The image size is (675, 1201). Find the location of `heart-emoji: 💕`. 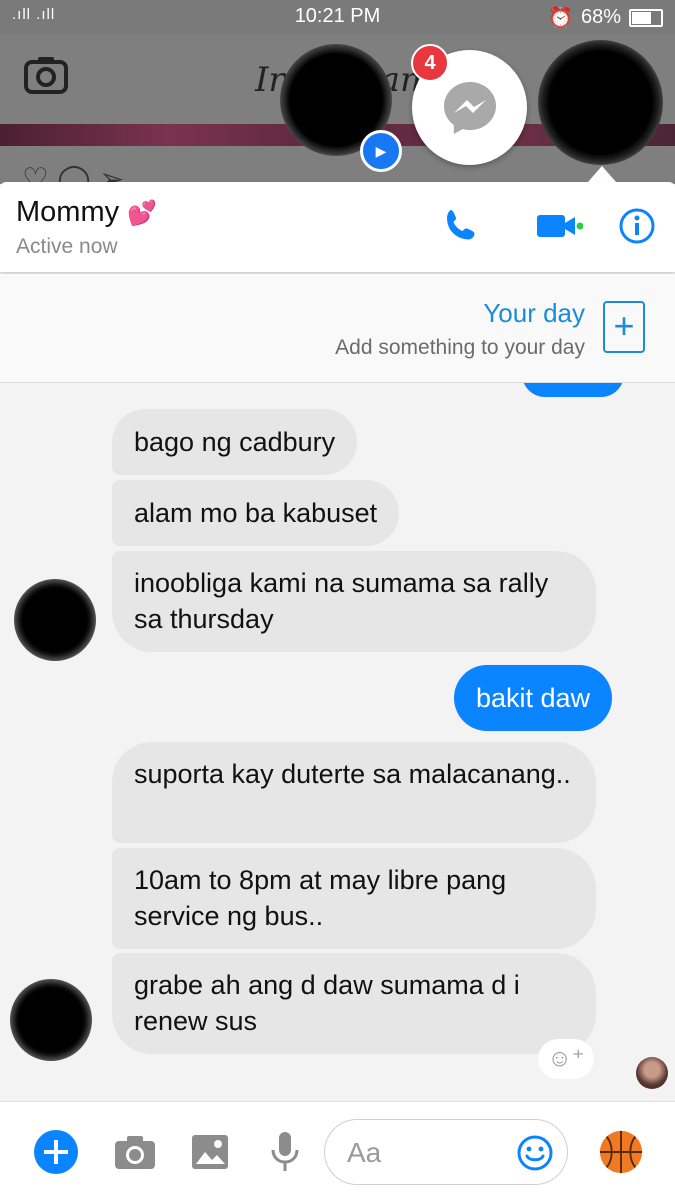

heart-emoji: 💕 is located at coordinates (142, 213).